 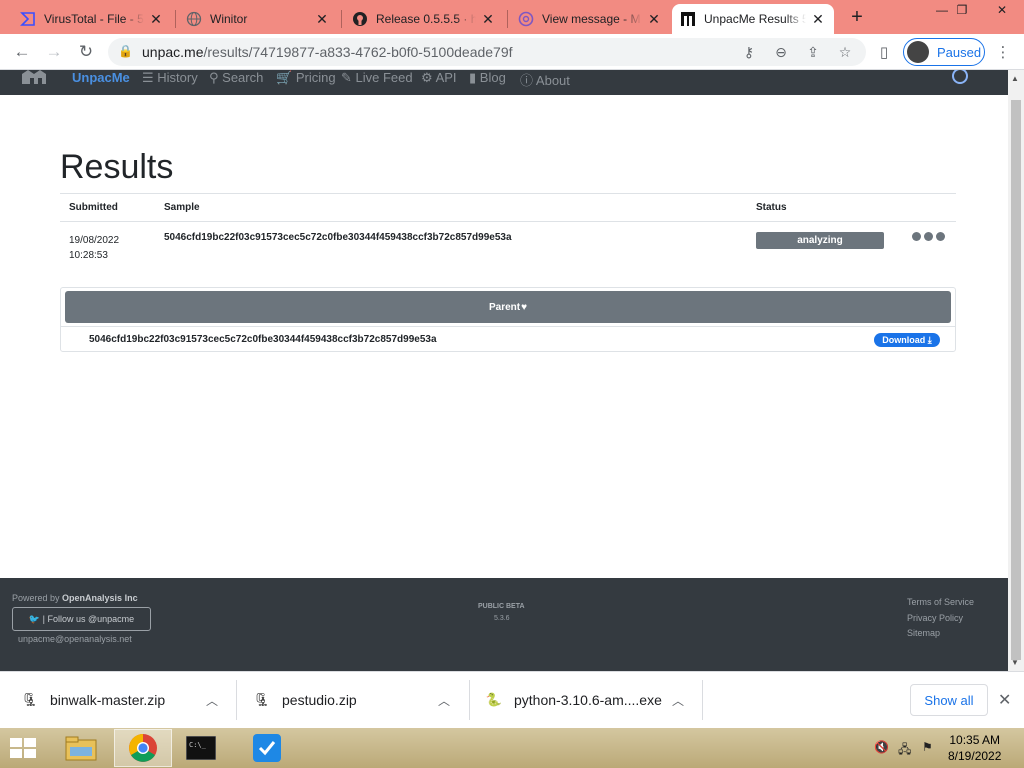 What do you see at coordinates (101, 77) in the screenshot?
I see `site-brand: UnpacMe` at bounding box center [101, 77].